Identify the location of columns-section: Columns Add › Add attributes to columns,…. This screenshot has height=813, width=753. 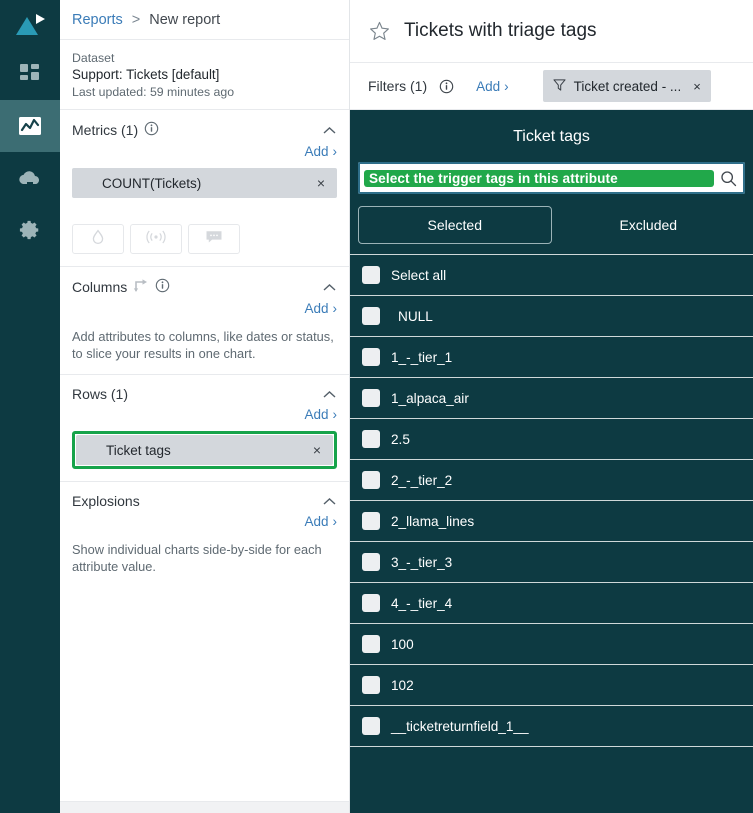
(204, 321).